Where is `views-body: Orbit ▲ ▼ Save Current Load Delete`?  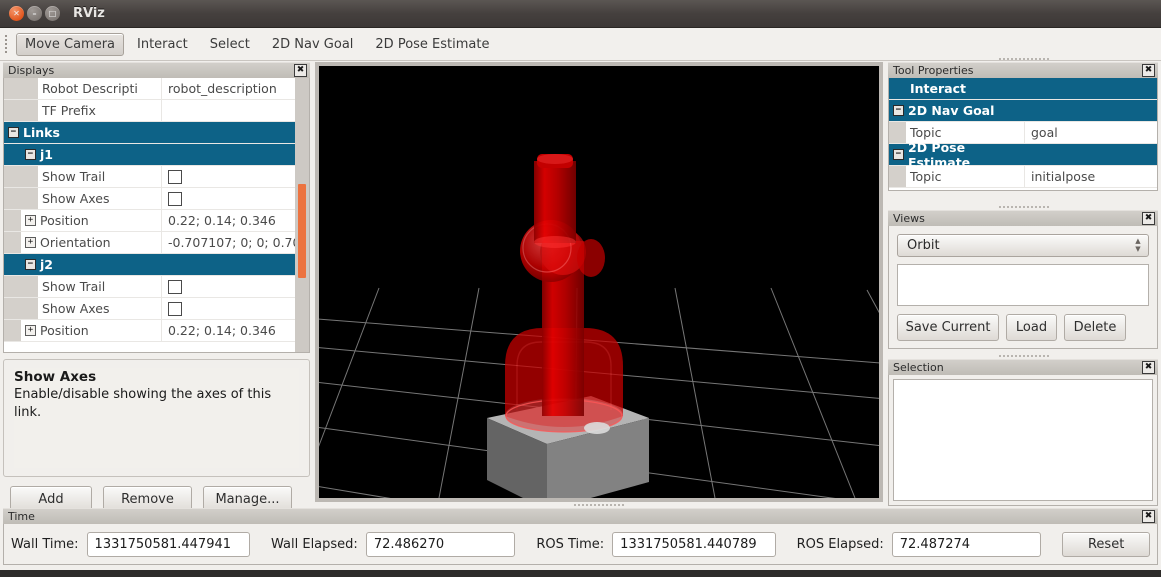 views-body: Orbit ▲ ▼ Save Current Load Delete is located at coordinates (1023, 287).